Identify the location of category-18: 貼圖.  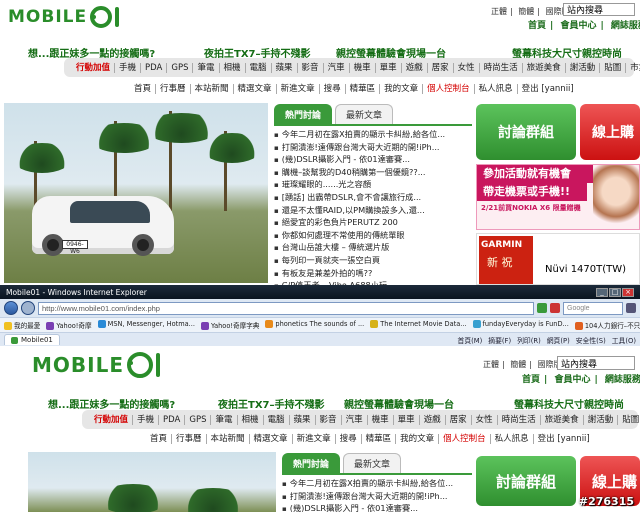
(613, 67).